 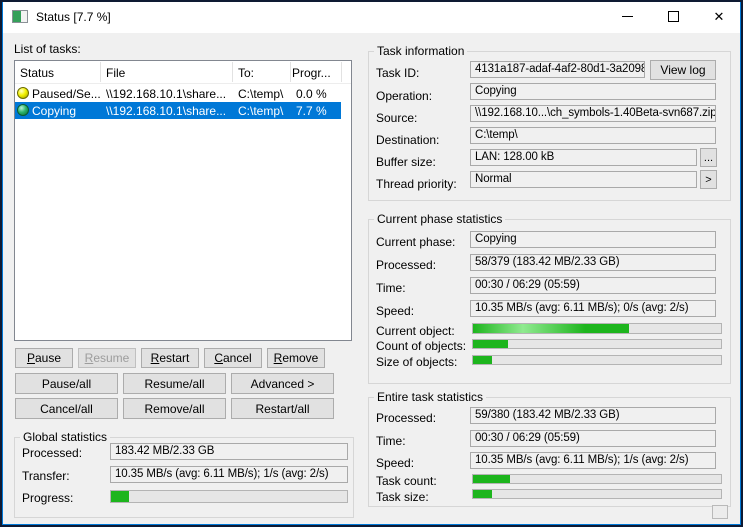 I want to click on task-size-label: Task size:, so click(x=402, y=497).